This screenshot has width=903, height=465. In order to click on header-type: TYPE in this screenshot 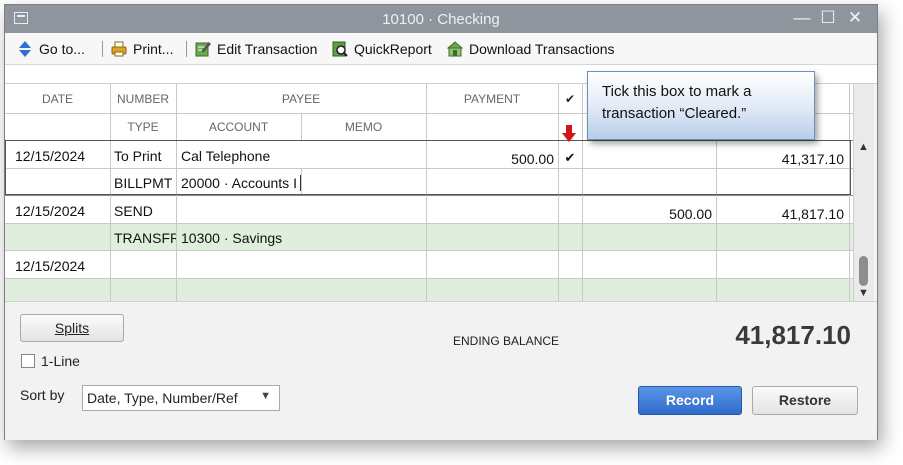, I will do `click(143, 127)`.